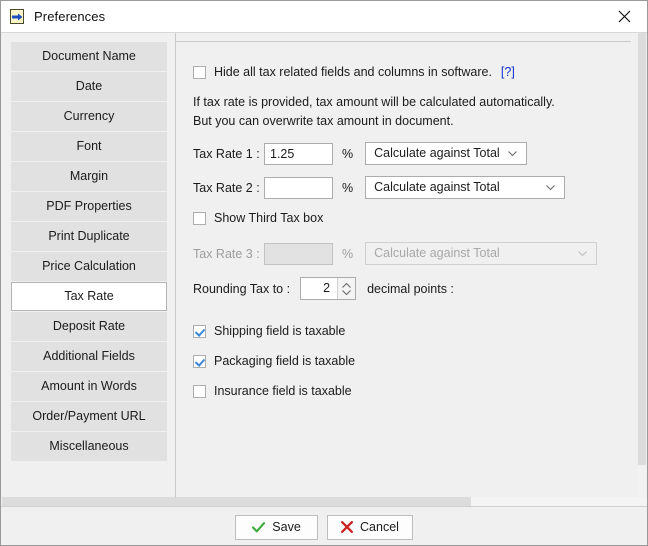  I want to click on save-button: Save, so click(277, 527).